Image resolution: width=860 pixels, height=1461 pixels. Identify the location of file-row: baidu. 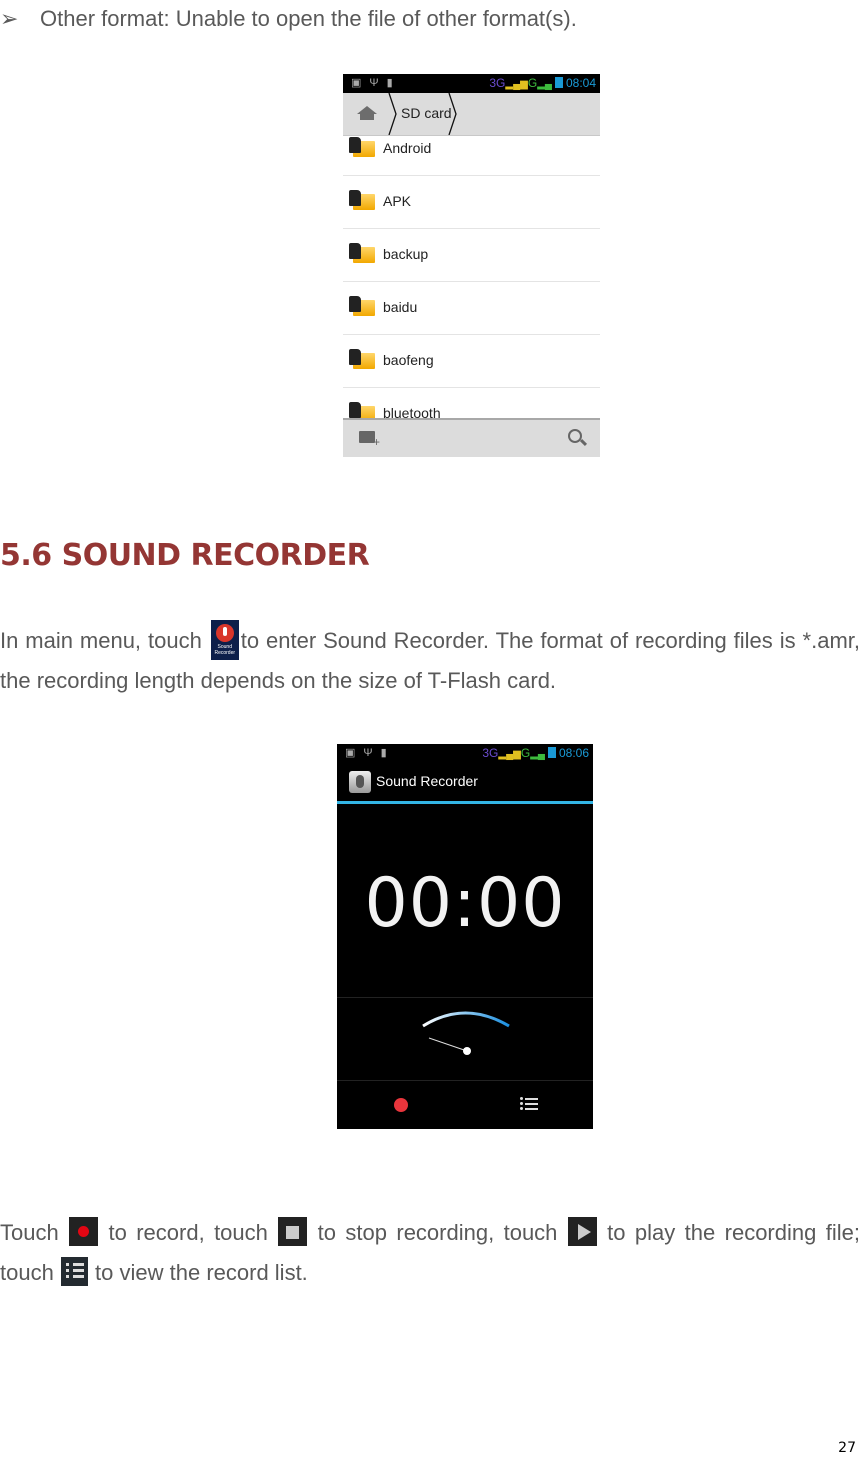
(471, 308).